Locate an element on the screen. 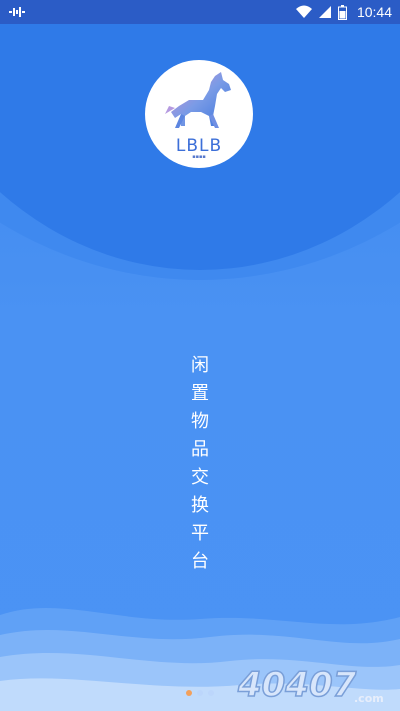  logo-text: LBLB is located at coordinates (199, 146).